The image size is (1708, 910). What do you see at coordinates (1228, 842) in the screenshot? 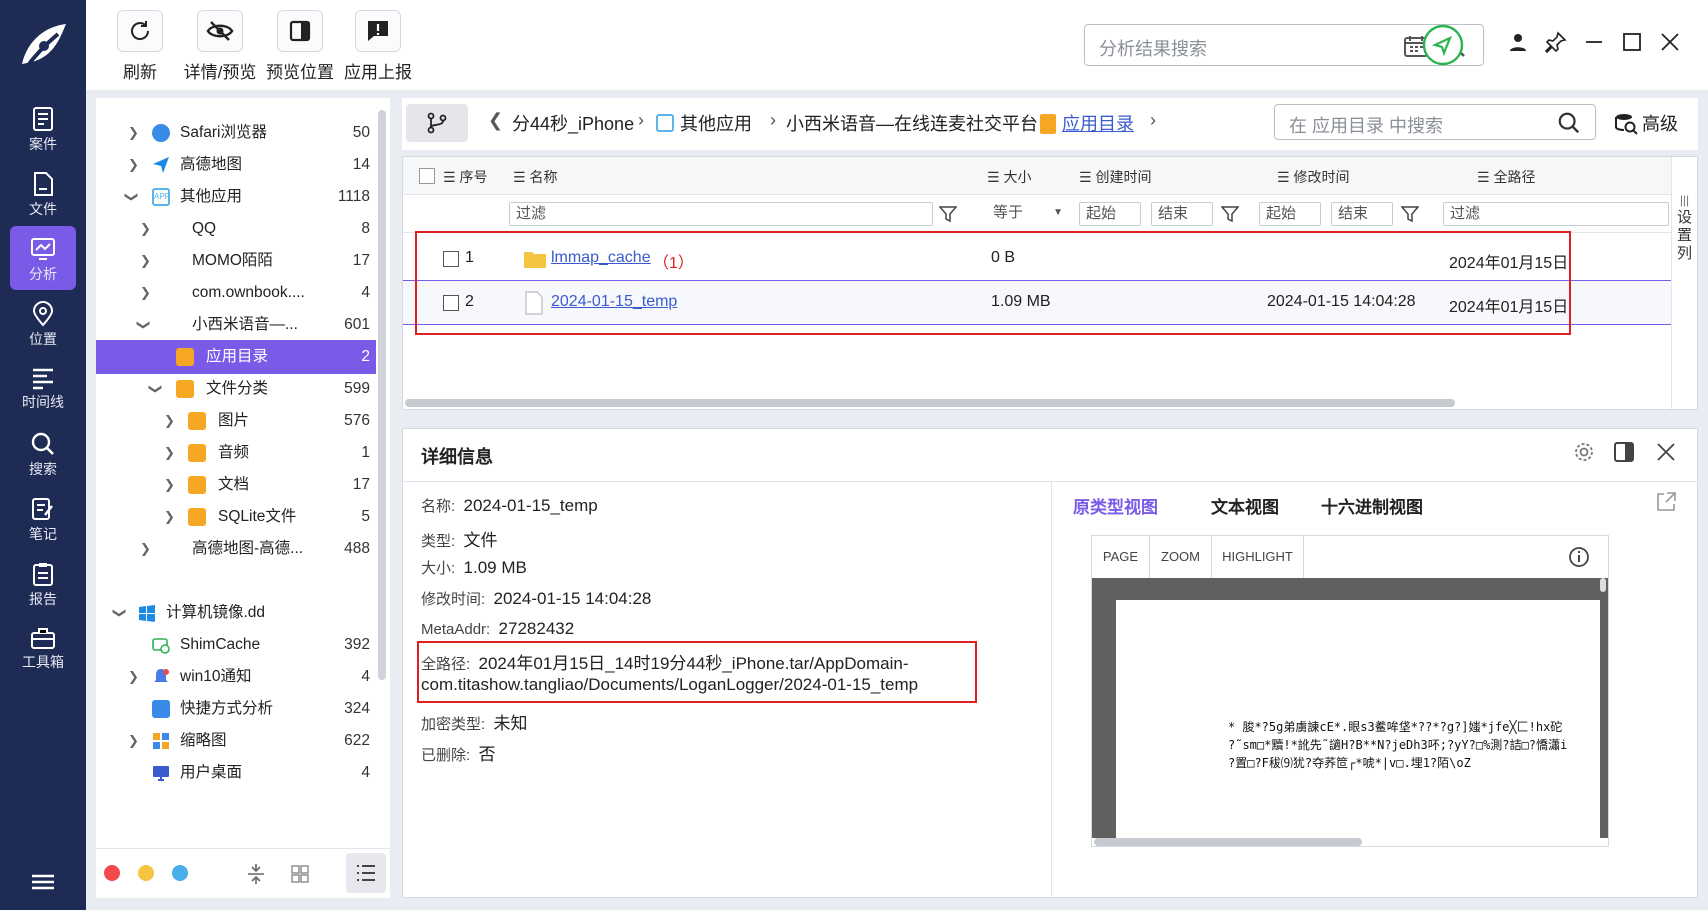
I see `viewer-hscrollbar` at bounding box center [1228, 842].